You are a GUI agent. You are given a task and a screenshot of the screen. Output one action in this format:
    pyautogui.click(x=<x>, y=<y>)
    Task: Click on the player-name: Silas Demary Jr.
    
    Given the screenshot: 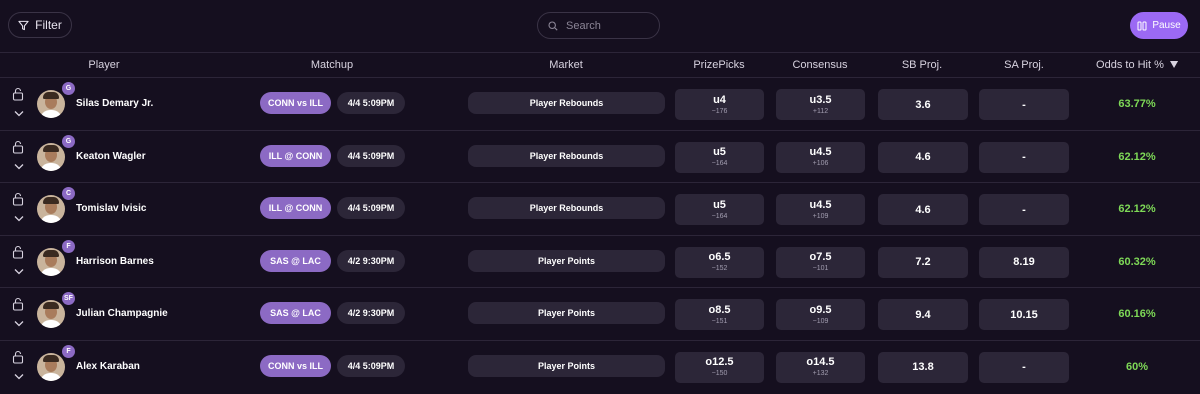 What is the action you would take?
    pyautogui.click(x=114, y=103)
    